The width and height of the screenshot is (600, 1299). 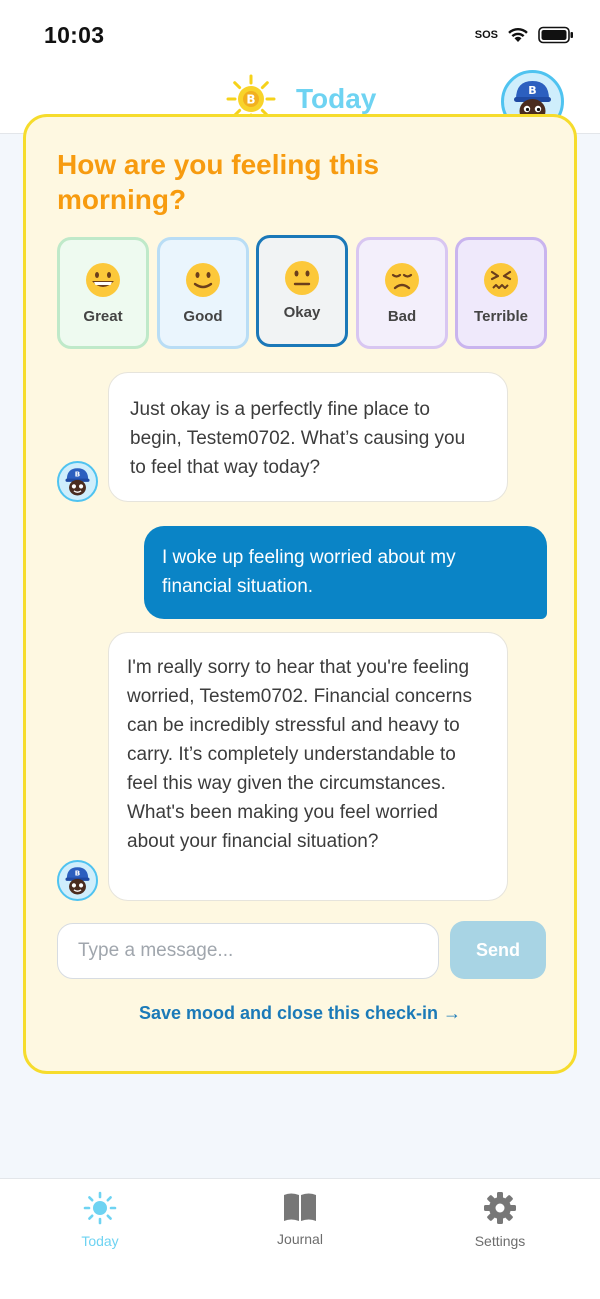 I want to click on tab-journal: Journal, so click(x=300, y=1219).